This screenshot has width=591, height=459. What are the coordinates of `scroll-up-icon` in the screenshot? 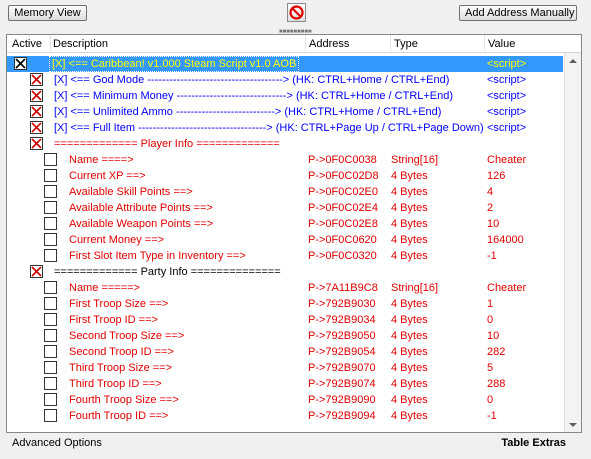 It's located at (573, 61).